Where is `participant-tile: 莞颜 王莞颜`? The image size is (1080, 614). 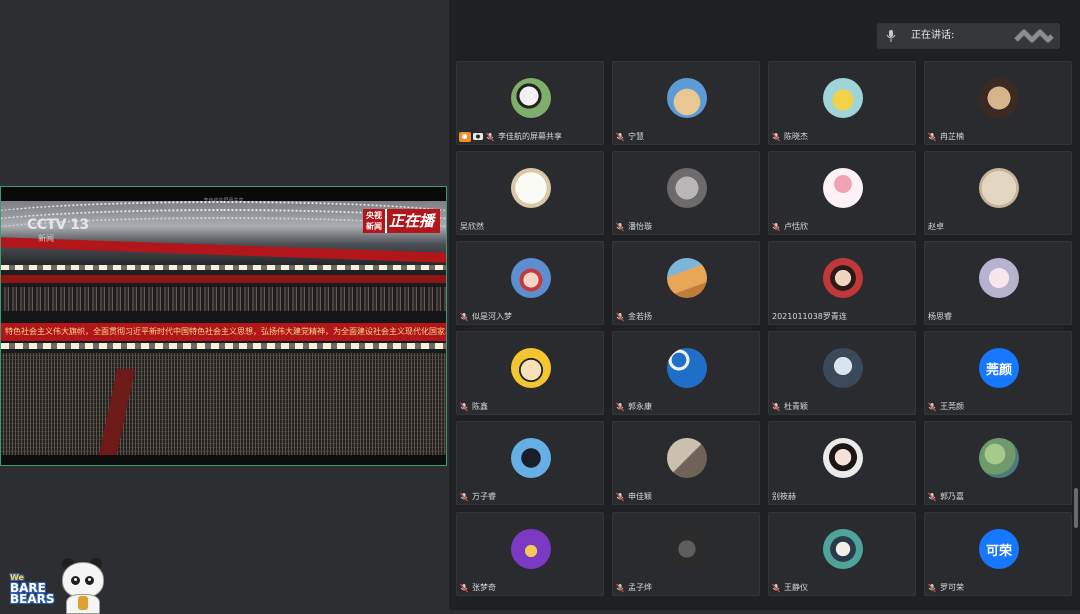 participant-tile: 莞颜 王莞颜 is located at coordinates (998, 373).